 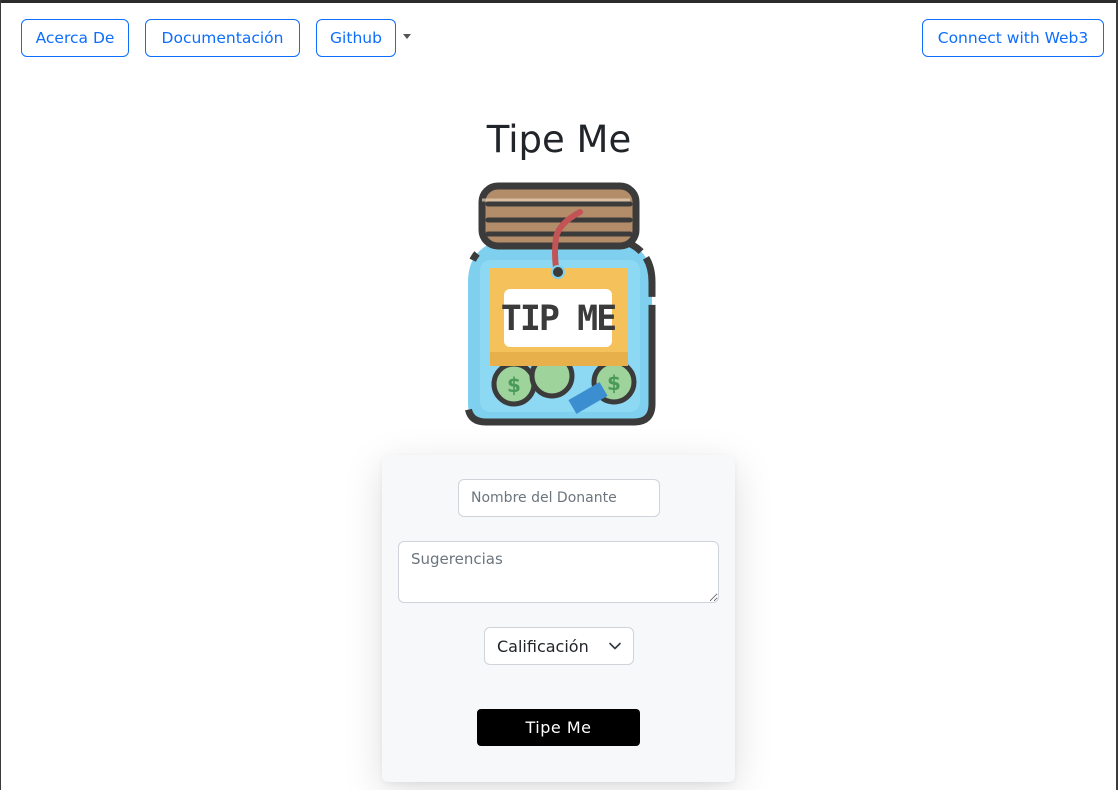 What do you see at coordinates (559, 1) in the screenshot?
I see `window-top-border` at bounding box center [559, 1].